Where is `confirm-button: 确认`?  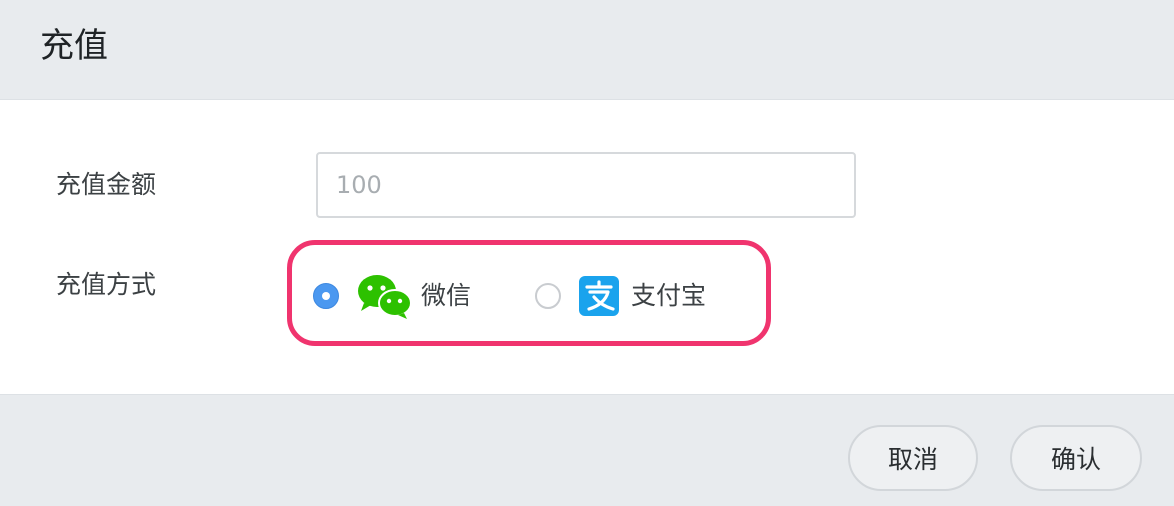
confirm-button: 确认 is located at coordinates (1076, 458).